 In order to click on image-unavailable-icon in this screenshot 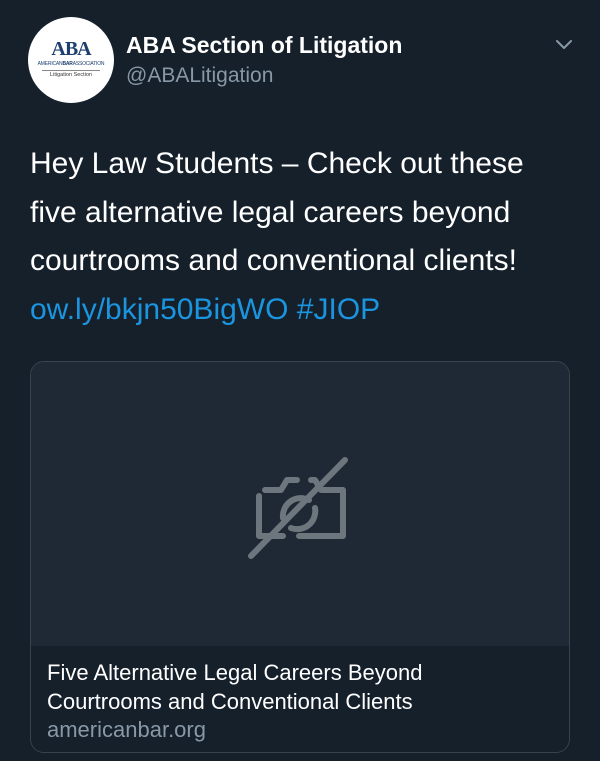, I will do `click(298, 508)`.